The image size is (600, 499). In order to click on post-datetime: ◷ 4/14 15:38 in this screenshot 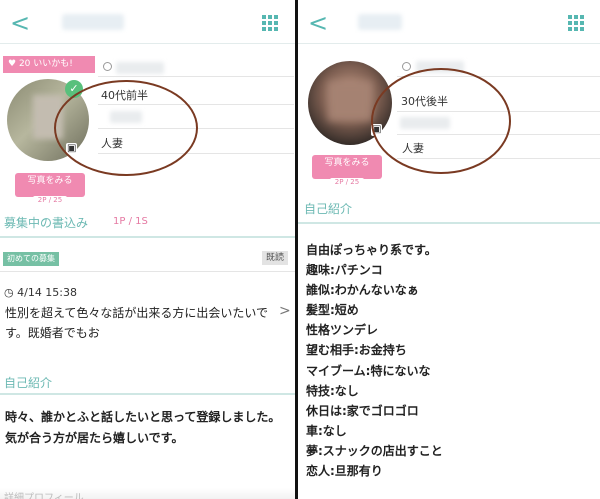, I will do `click(40, 292)`.